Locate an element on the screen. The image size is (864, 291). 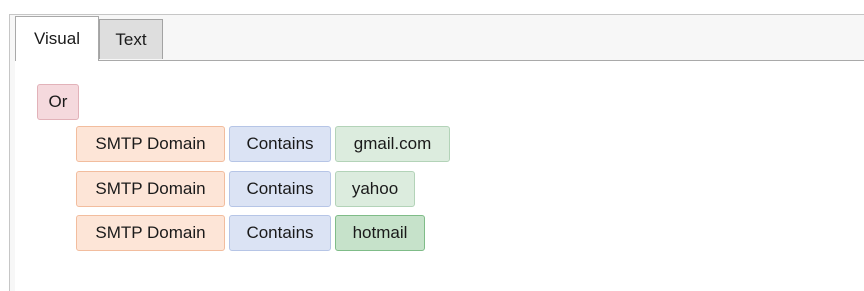
rule-2-field-chip: SMTP Domain is located at coordinates (150, 189).